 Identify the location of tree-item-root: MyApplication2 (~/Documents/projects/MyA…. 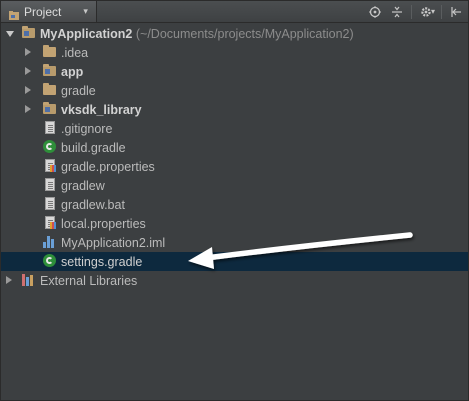
(234, 33).